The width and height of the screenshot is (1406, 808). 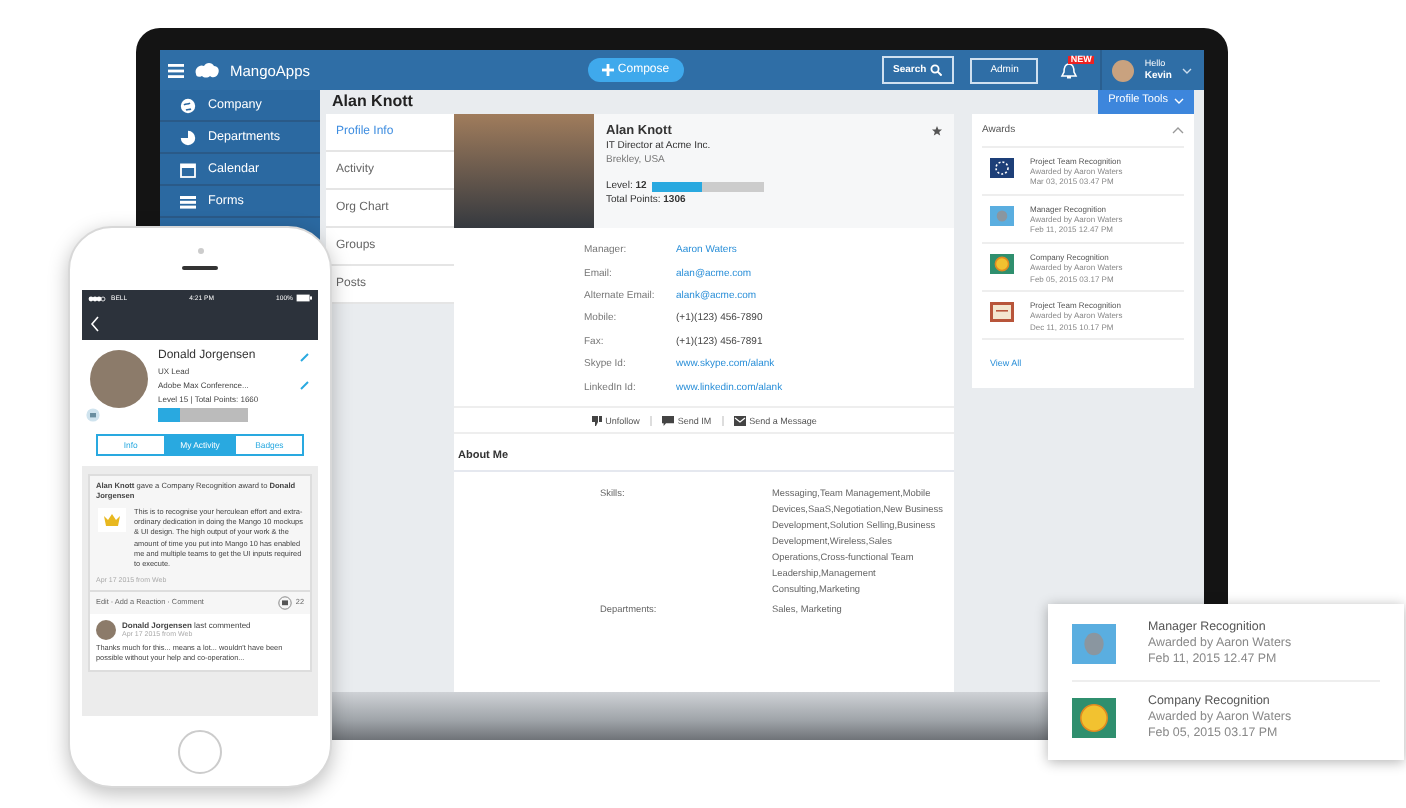 What do you see at coordinates (1178, 129) in the screenshot?
I see `chevron-up-icon` at bounding box center [1178, 129].